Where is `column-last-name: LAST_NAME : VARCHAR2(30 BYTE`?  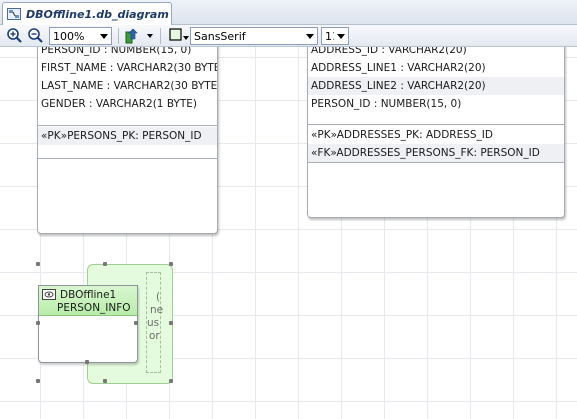
column-last-name: LAST_NAME : VARCHAR2(30 BYTE is located at coordinates (129, 86).